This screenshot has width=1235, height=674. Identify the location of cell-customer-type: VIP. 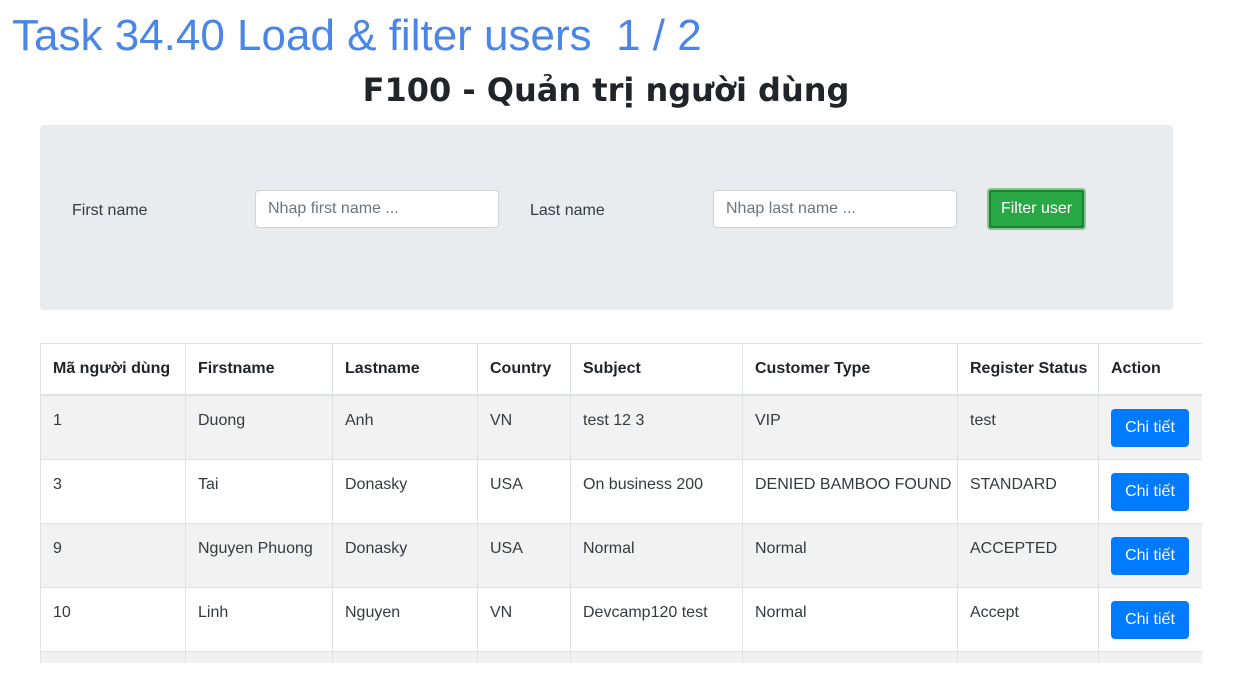
(850, 427).